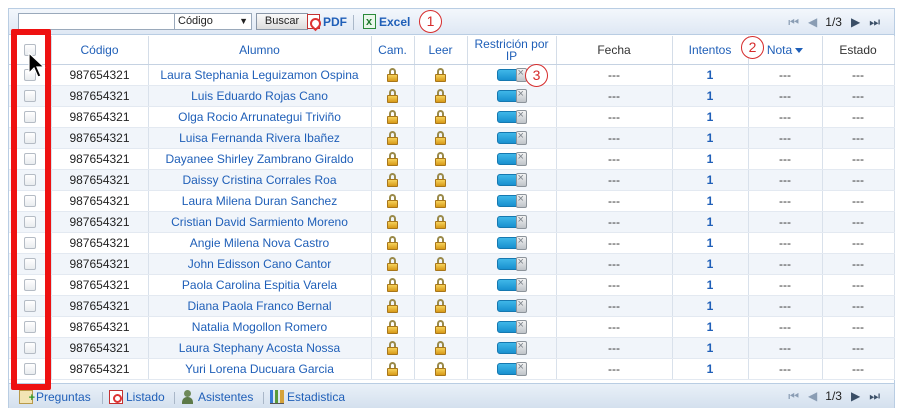  I want to click on export-excel-link: Excel, so click(386, 22).